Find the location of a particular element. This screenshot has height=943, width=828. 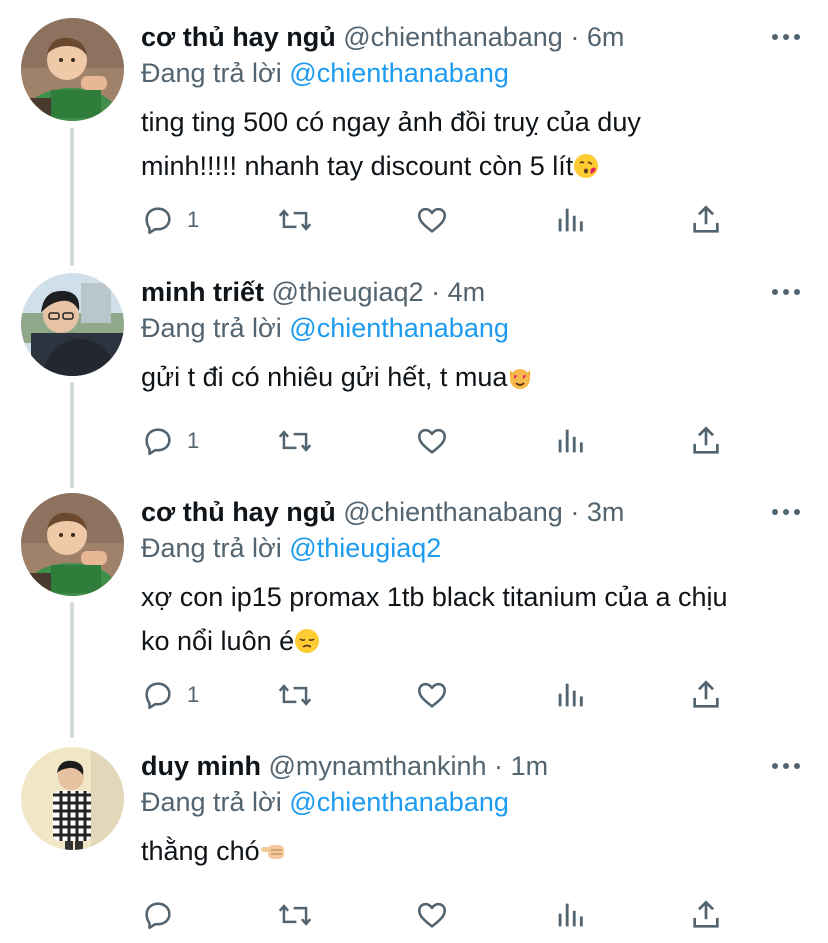

timestamp: 4m is located at coordinates (467, 292).